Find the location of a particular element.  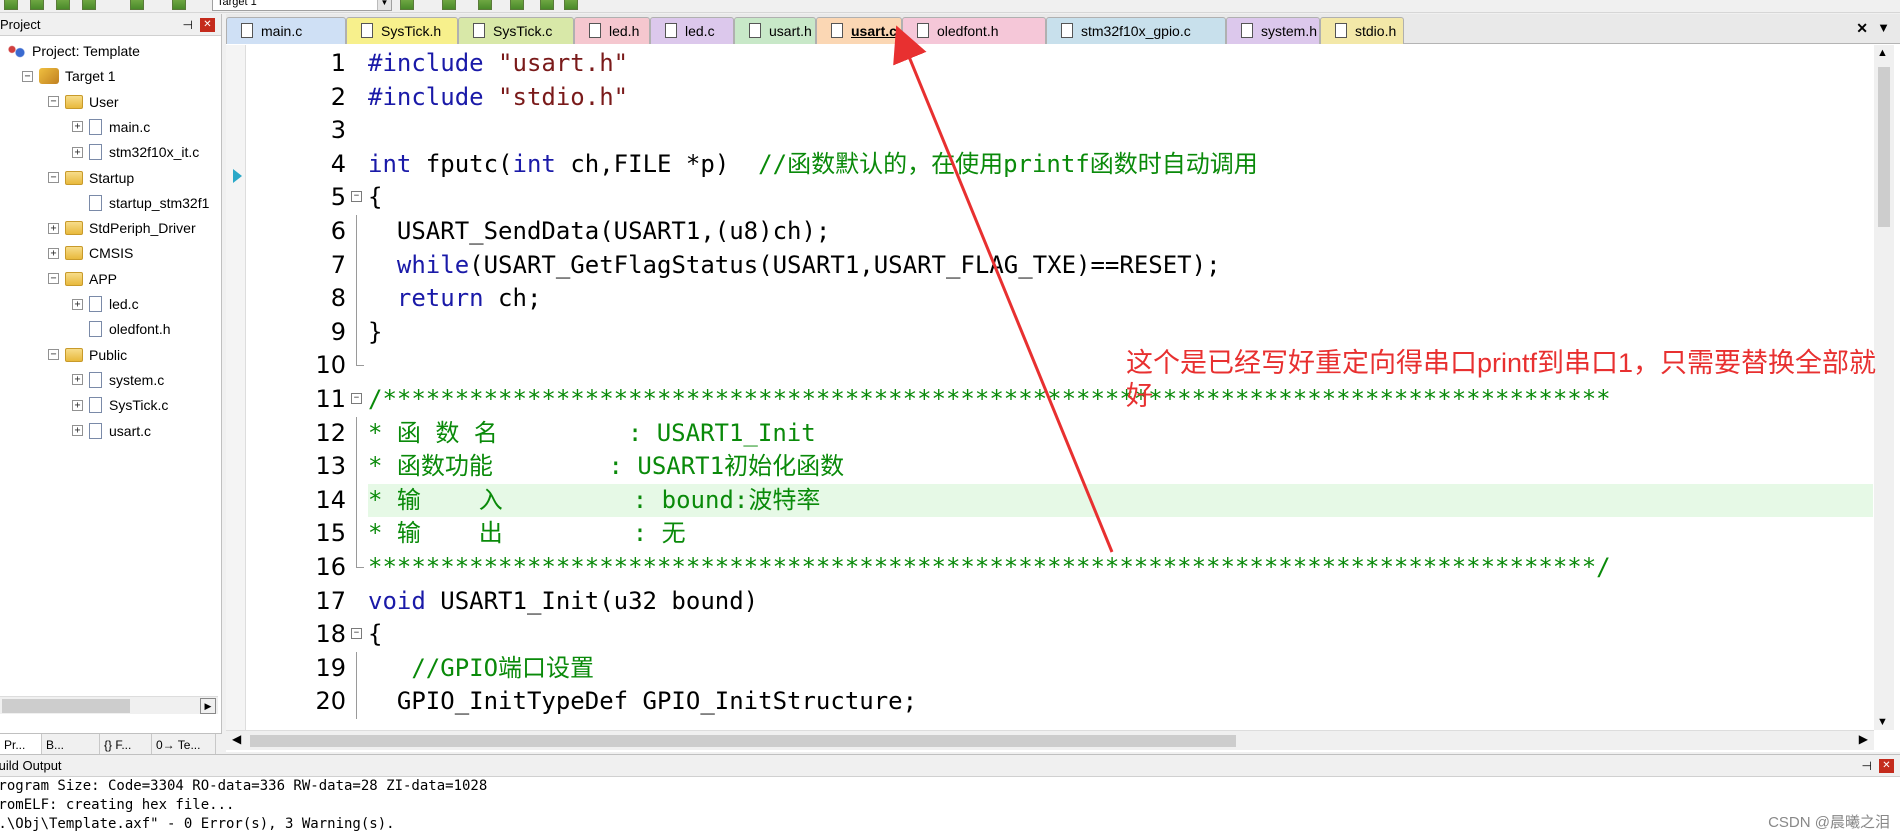

code-line: 1 #include "usart.h" is located at coordinates (1049, 64).